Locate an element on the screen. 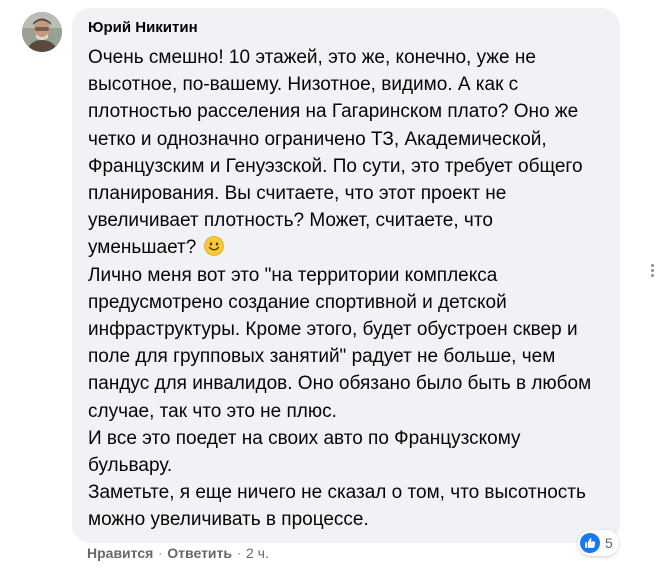  avatar is located at coordinates (42, 32).